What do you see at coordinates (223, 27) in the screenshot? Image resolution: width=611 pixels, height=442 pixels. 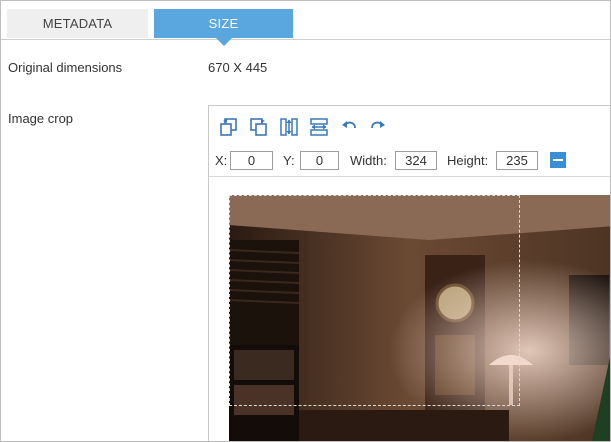 I see `tab-size: SIZE` at bounding box center [223, 27].